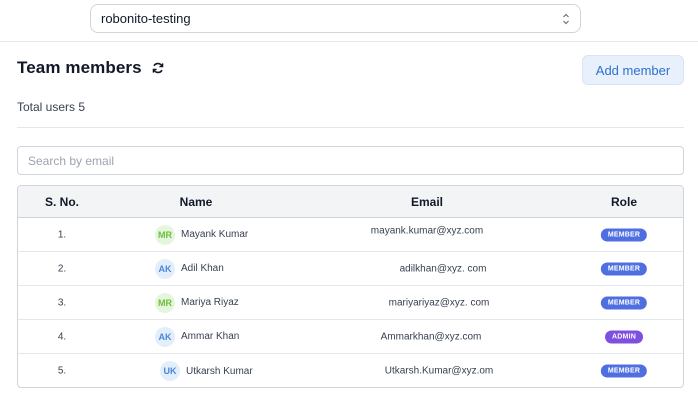  Describe the element at coordinates (431, 336) in the screenshot. I see `member-email: Ammarkhan@xyz.com` at that location.